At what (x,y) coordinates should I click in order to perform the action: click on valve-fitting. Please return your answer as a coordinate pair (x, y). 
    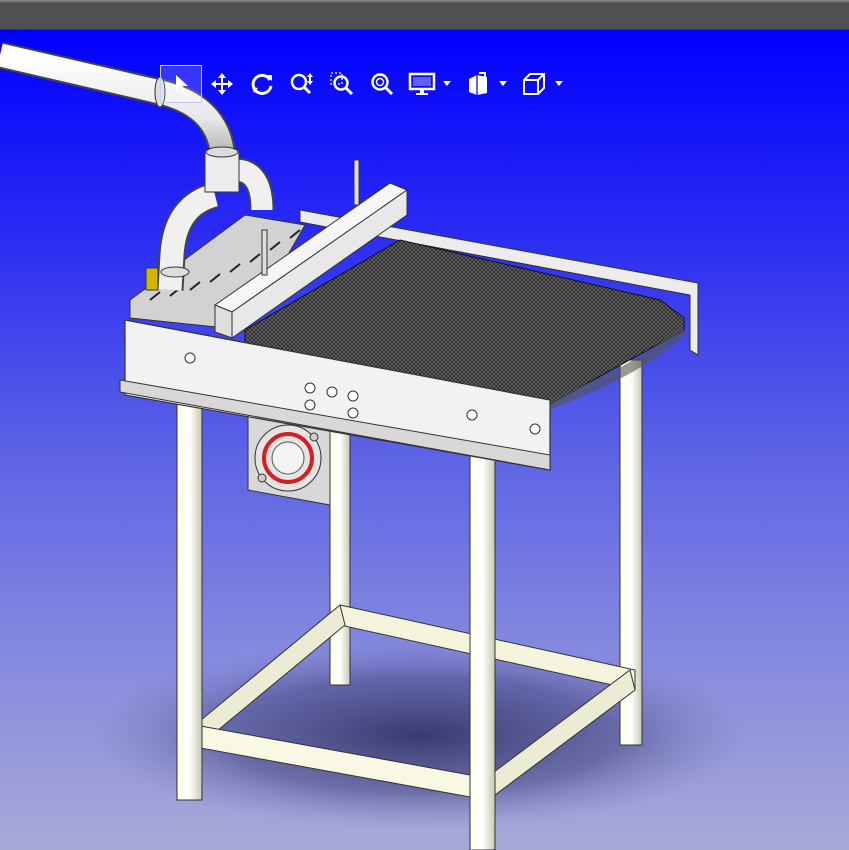
    Looking at the image, I should click on (152, 279).